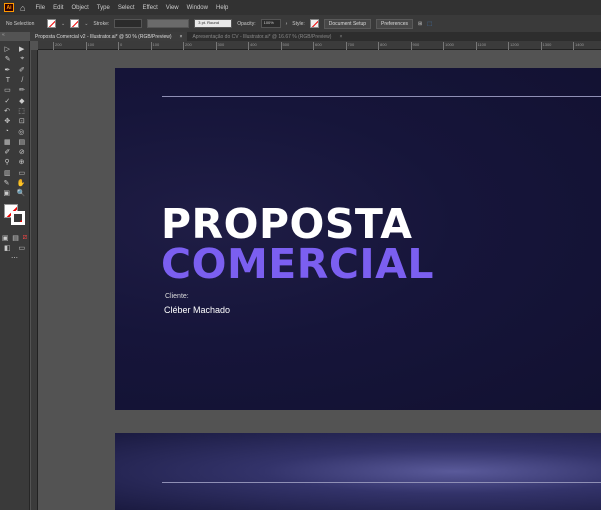  I want to click on none-mode-icon: ⧄, so click(25, 238).